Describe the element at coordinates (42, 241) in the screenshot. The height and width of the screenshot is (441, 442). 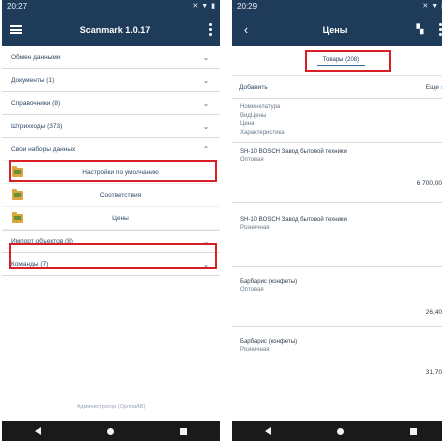
I see `menu-item-label: Импорт объектов (8)` at that location.